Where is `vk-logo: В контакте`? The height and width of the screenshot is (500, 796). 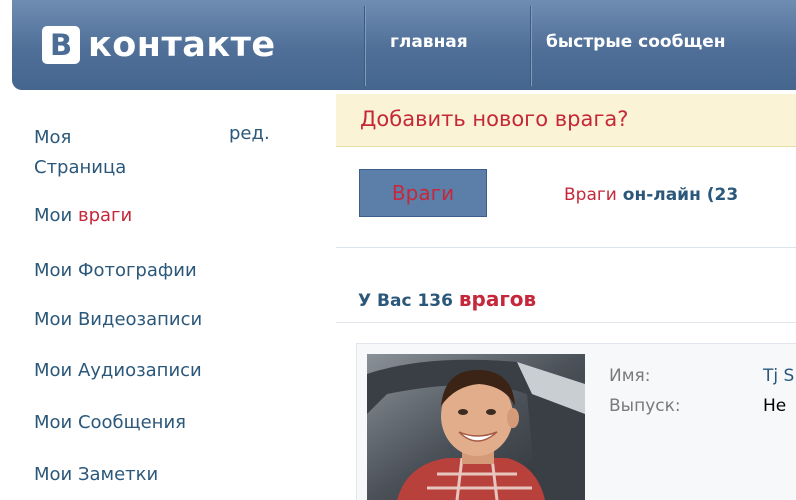 vk-logo: В контакте is located at coordinates (159, 45).